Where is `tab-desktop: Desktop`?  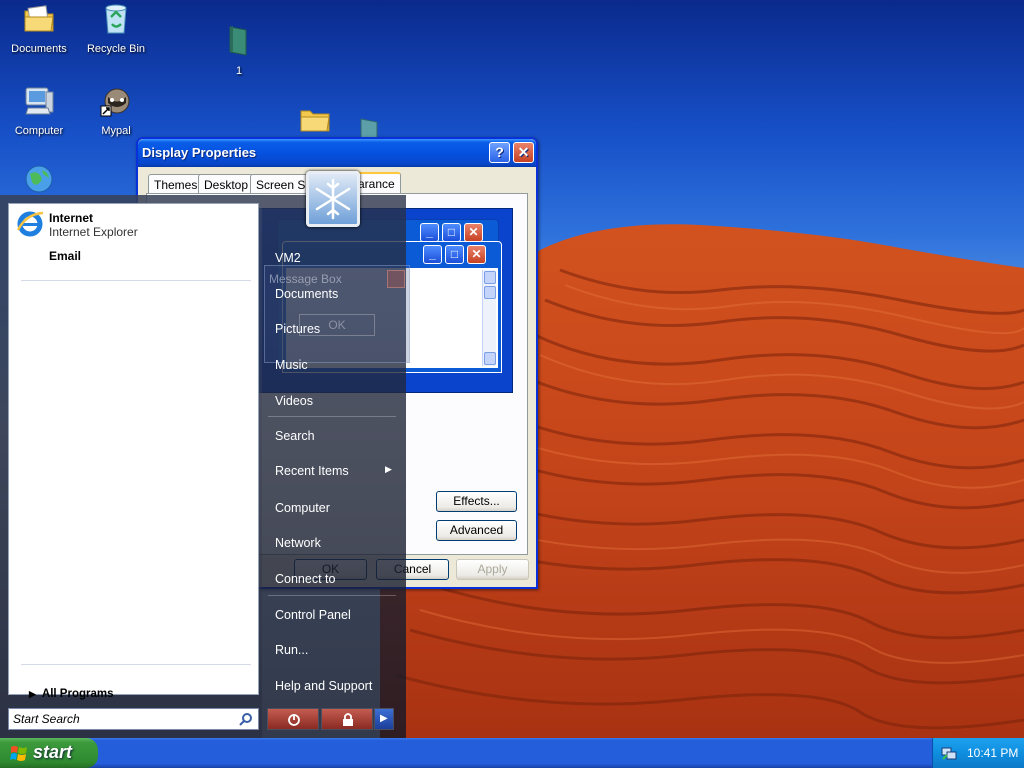
tab-desktop: Desktop is located at coordinates (226, 184).